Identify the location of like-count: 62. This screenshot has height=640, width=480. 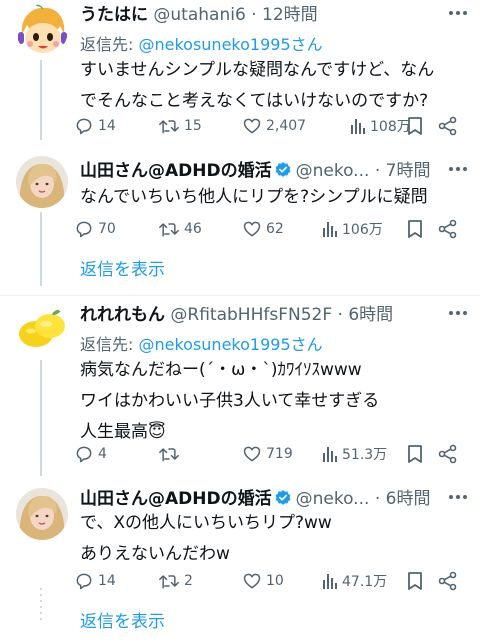
(275, 229).